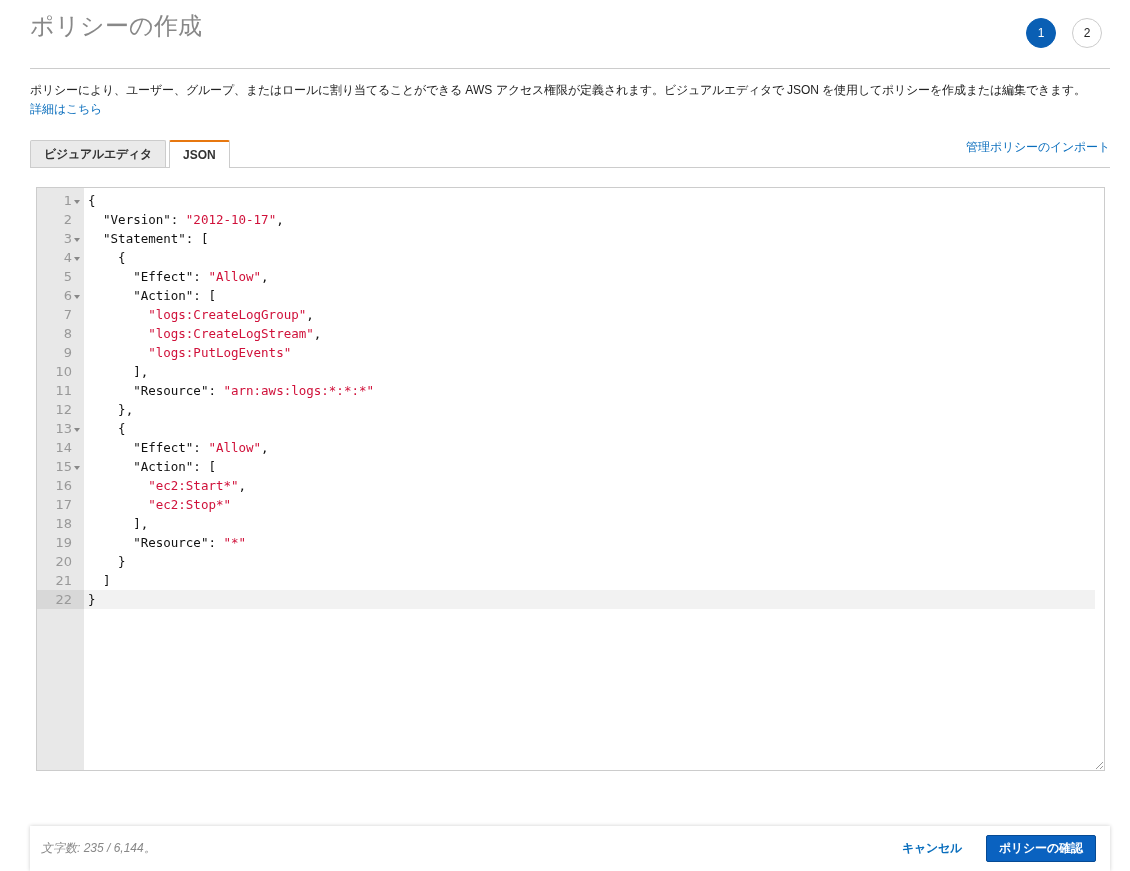  I want to click on line-number: 12, so click(64, 409).